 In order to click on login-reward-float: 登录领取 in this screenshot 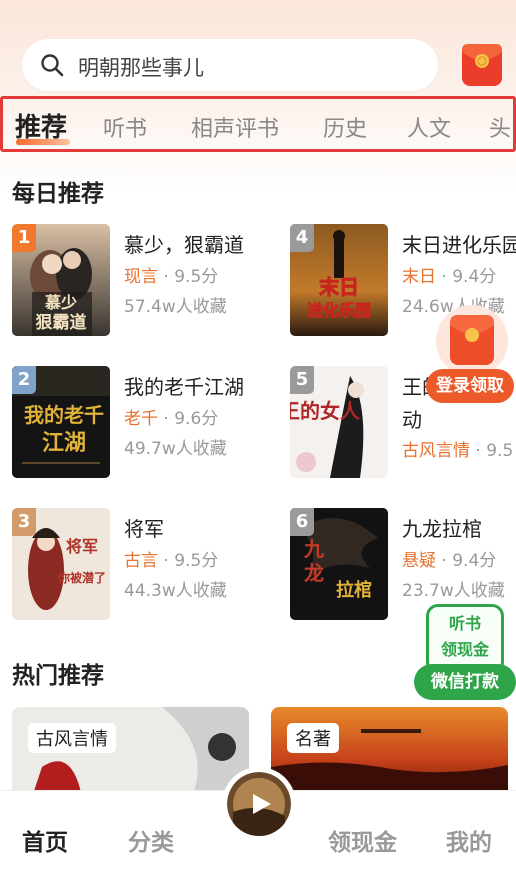, I will do `click(470, 353)`.